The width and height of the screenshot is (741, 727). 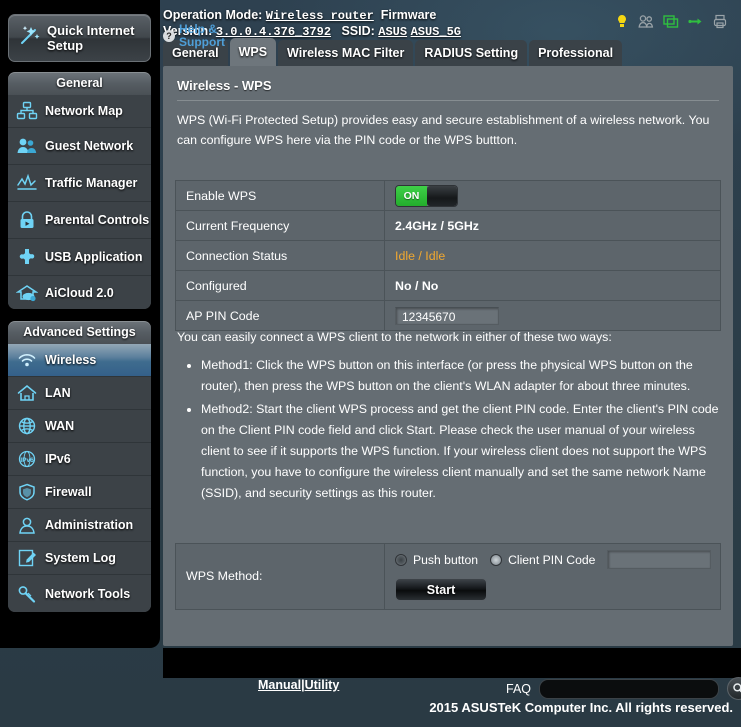 What do you see at coordinates (27, 146) in the screenshot?
I see `guest-network-icon` at bounding box center [27, 146].